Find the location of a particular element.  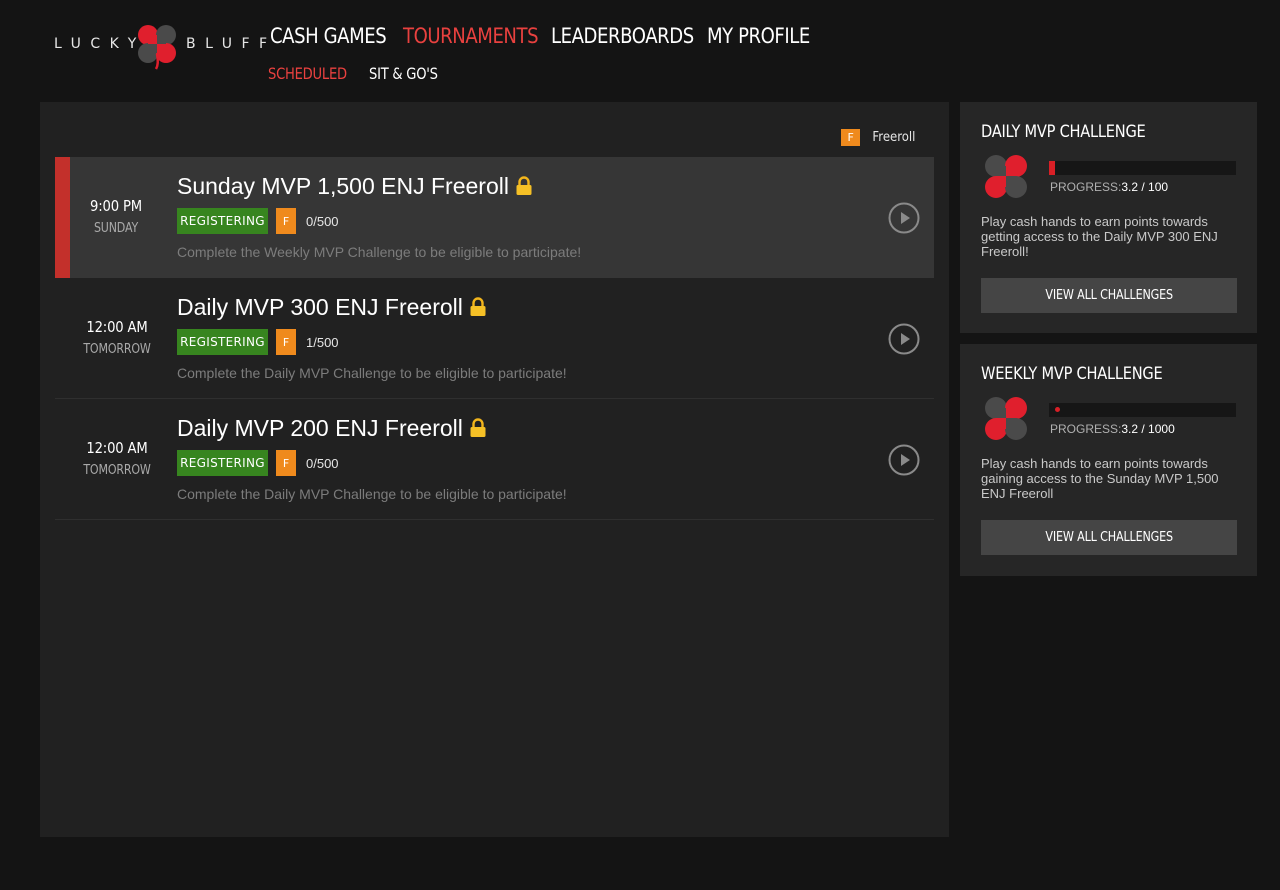

subnav-scheduled: SCHEDULED is located at coordinates (307, 73).